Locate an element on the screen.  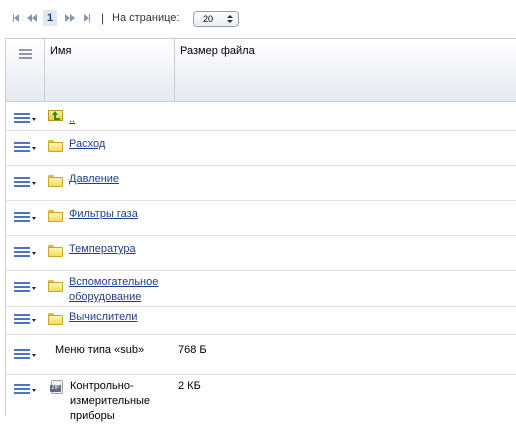
pagination-bar: 1 | На странице: 20 is located at coordinates (258, 19).